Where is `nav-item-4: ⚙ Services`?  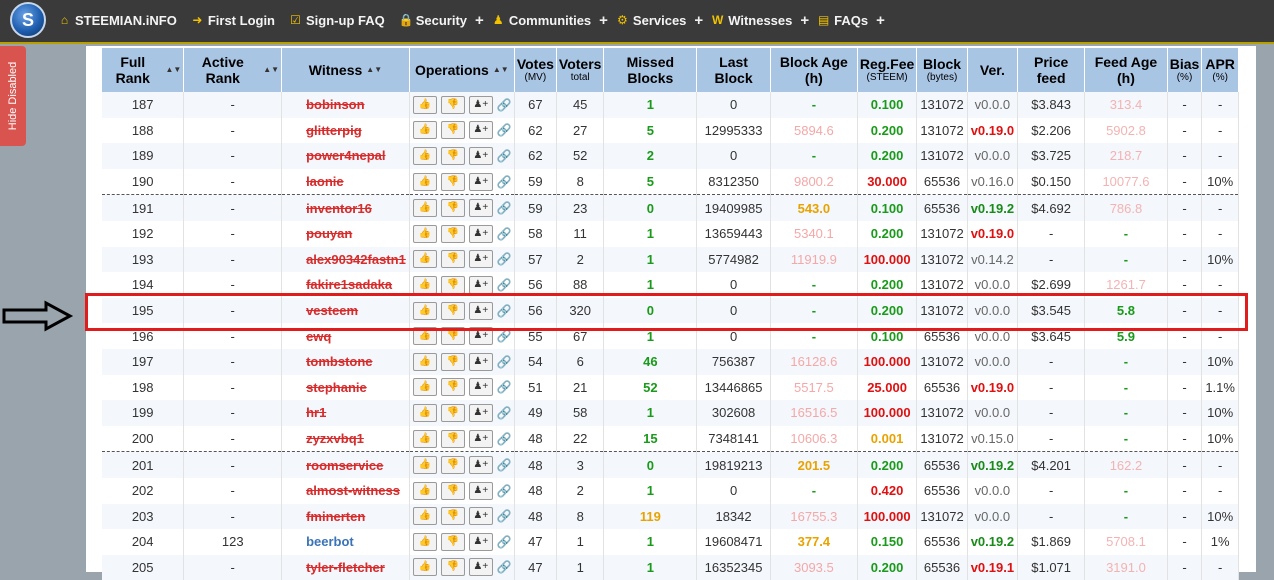
nav-item-4: ⚙ Services is located at coordinates (651, 20).